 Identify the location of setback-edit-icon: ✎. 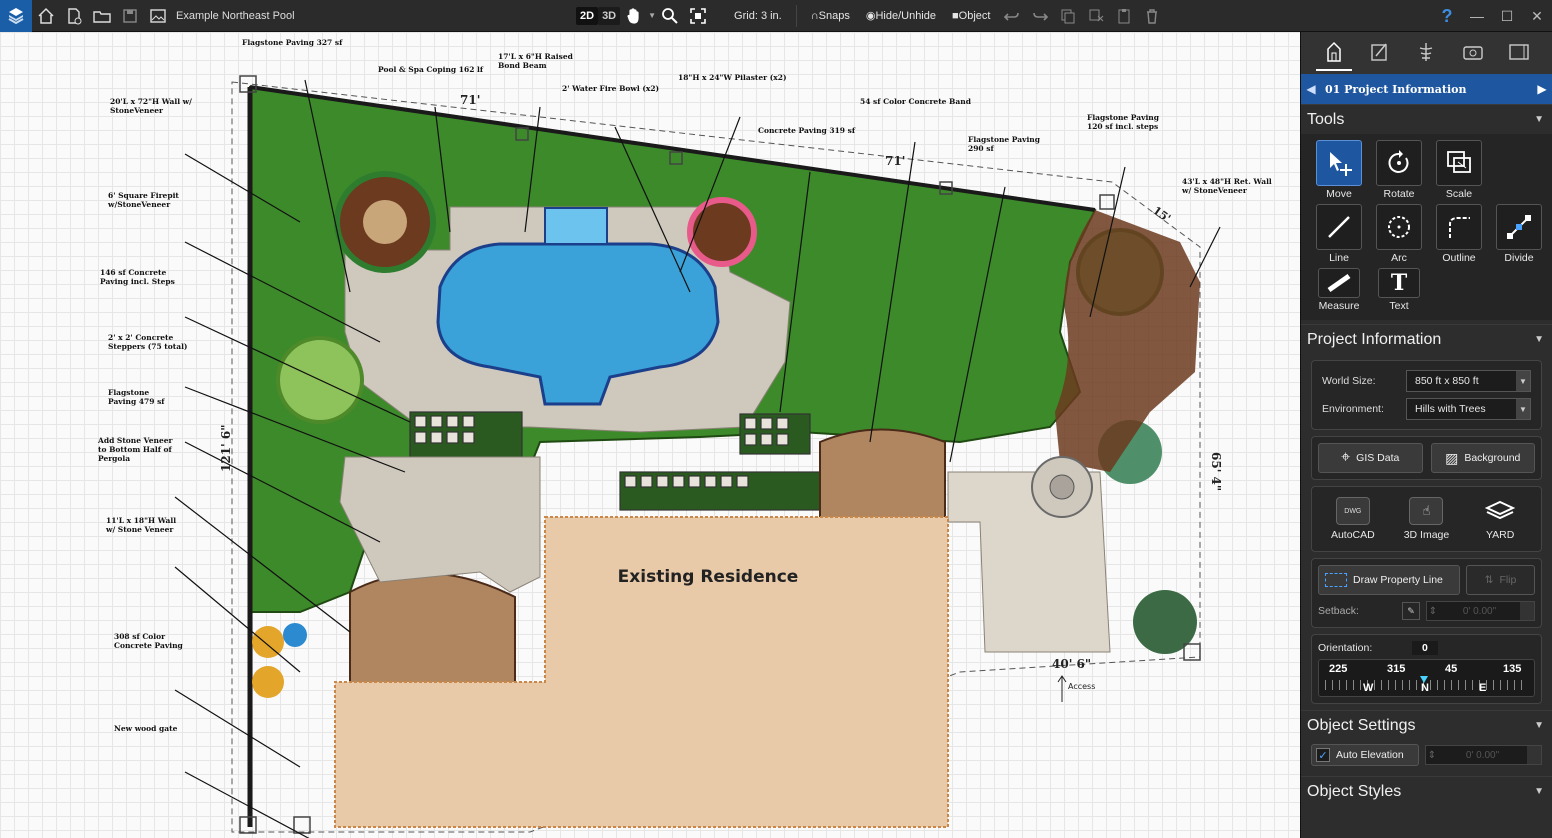
(1411, 611).